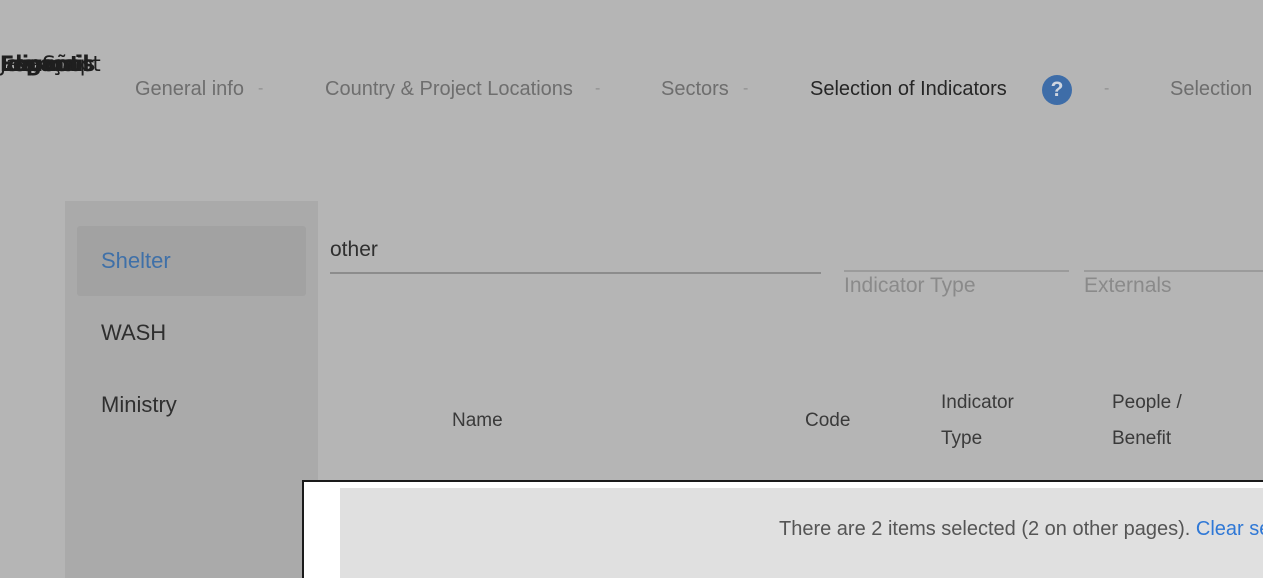  I want to click on search-input: other, so click(575, 253).